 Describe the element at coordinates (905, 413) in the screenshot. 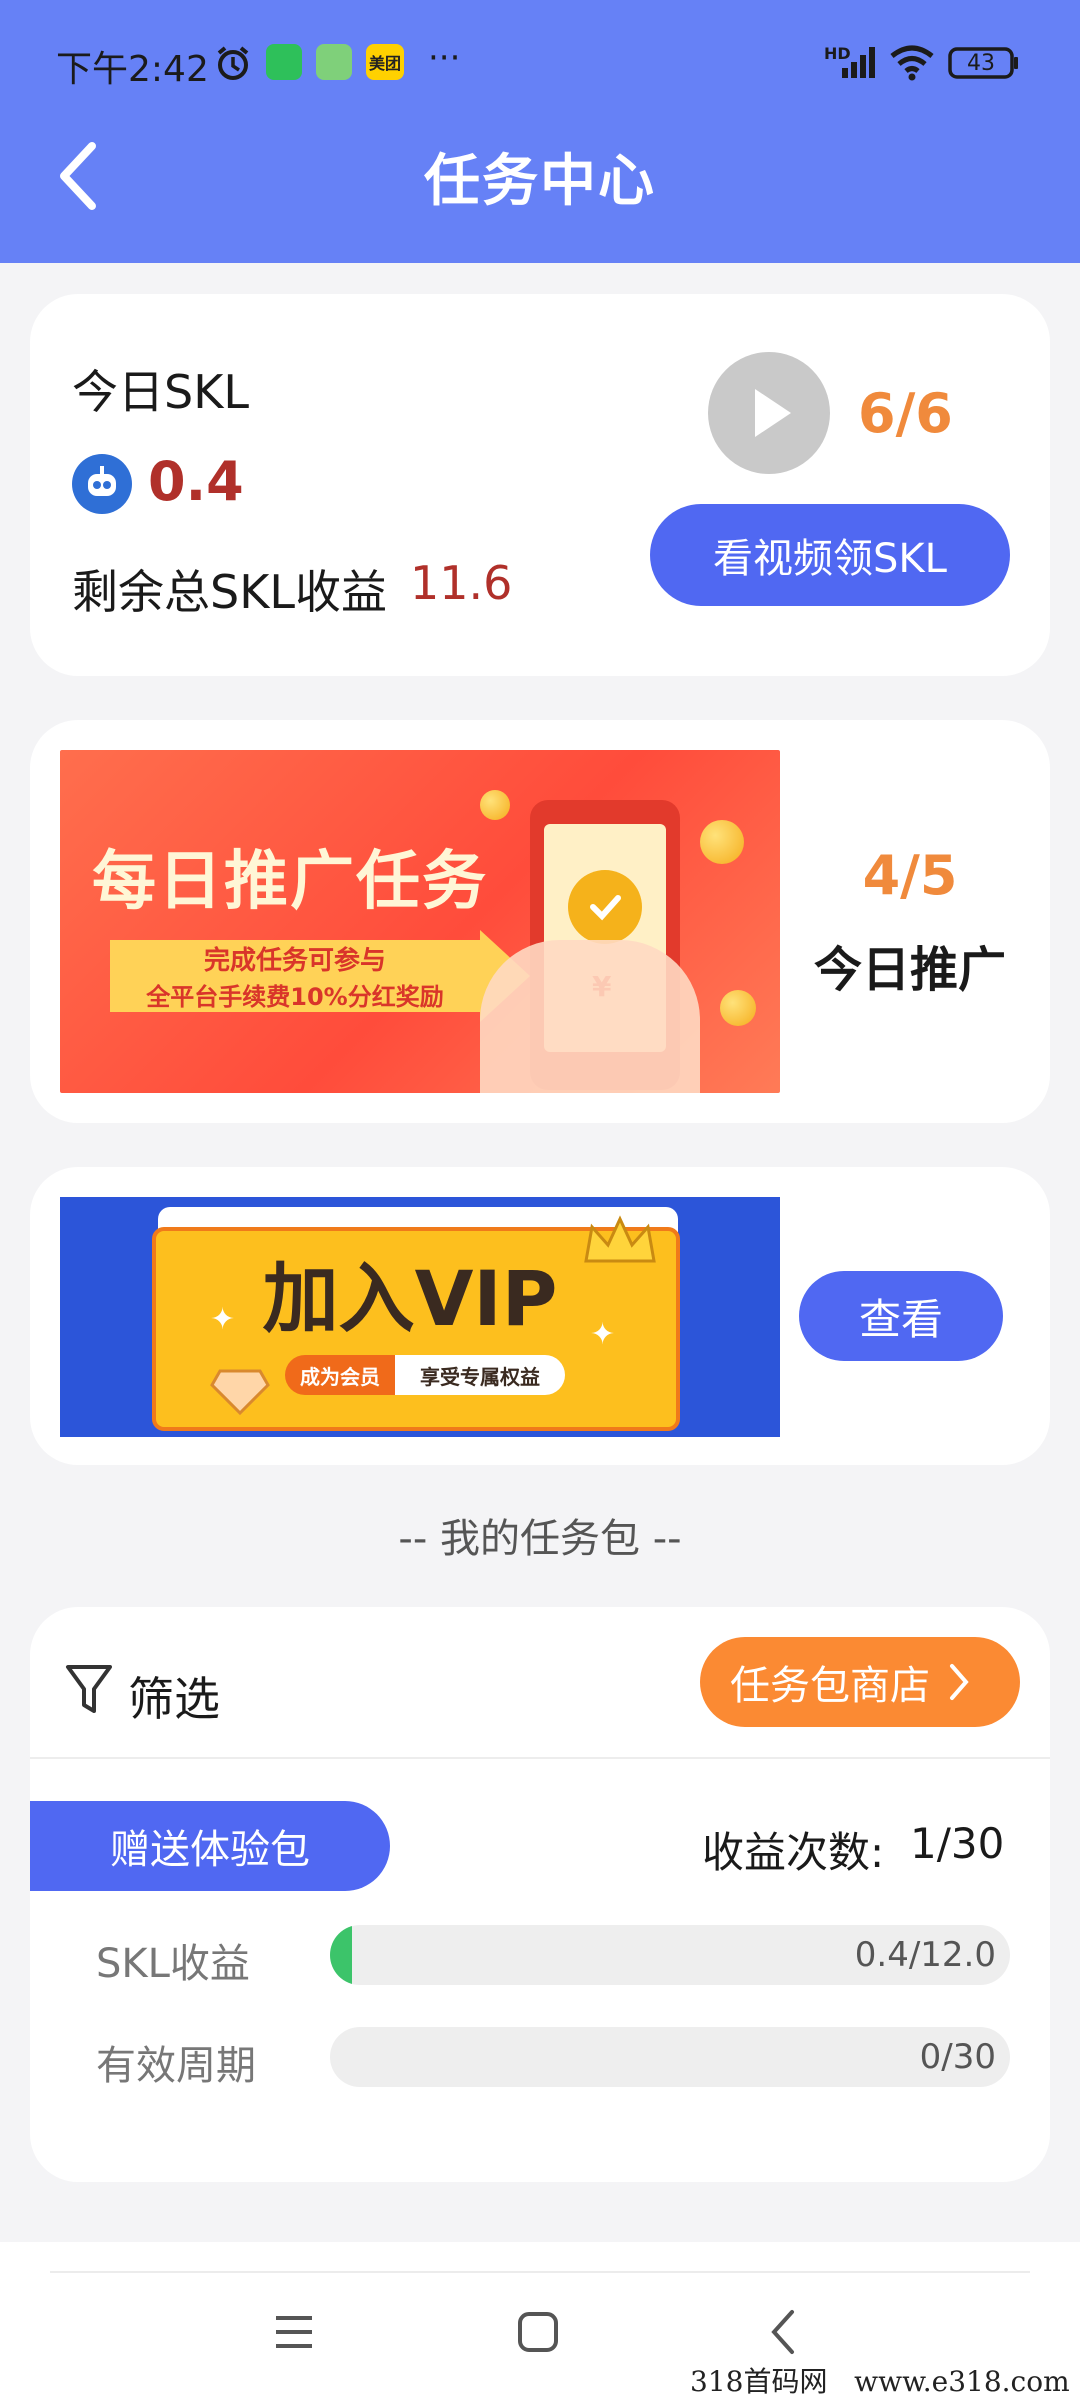

I see `video-count: 6/6` at that location.